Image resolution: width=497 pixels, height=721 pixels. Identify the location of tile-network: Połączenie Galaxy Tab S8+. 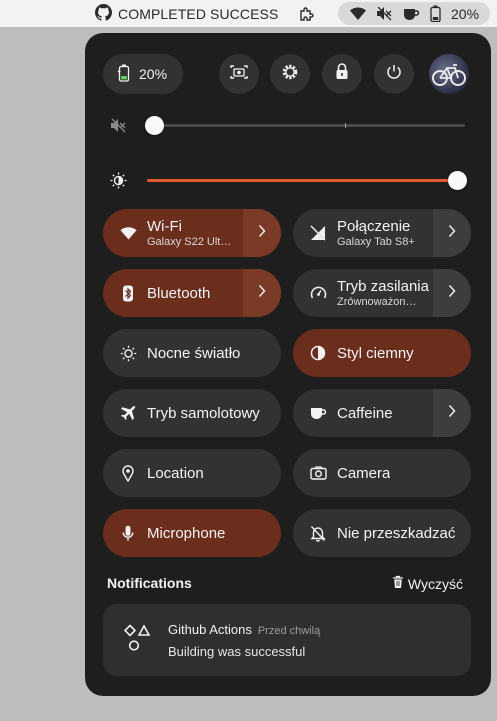
(382, 233).